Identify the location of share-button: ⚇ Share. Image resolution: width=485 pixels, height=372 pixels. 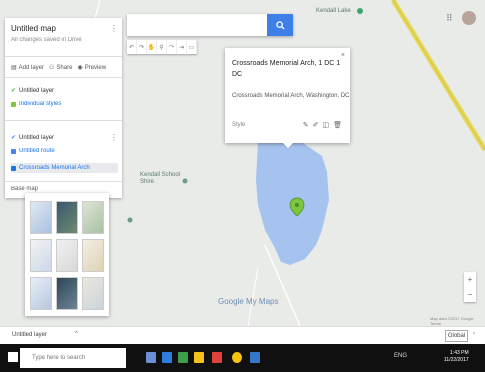
(60, 68).